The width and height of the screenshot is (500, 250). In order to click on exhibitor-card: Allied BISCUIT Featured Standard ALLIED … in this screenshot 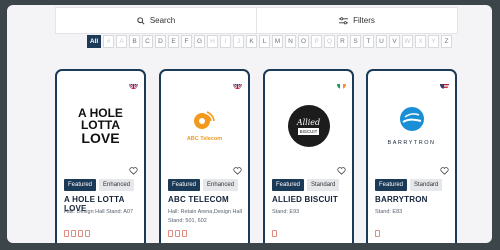, I will do `click(308, 156)`.